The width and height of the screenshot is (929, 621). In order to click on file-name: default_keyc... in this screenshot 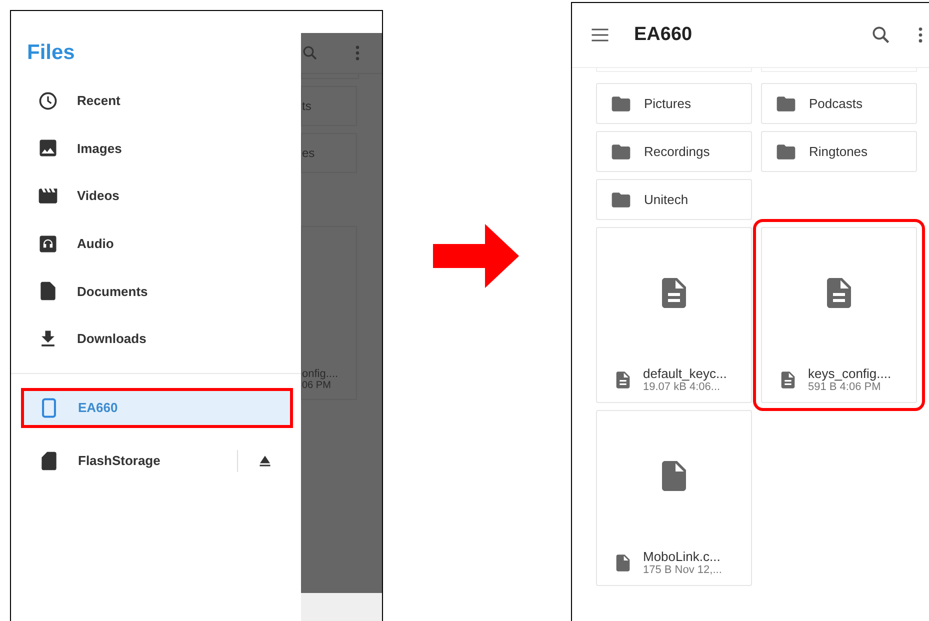, I will do `click(685, 373)`.